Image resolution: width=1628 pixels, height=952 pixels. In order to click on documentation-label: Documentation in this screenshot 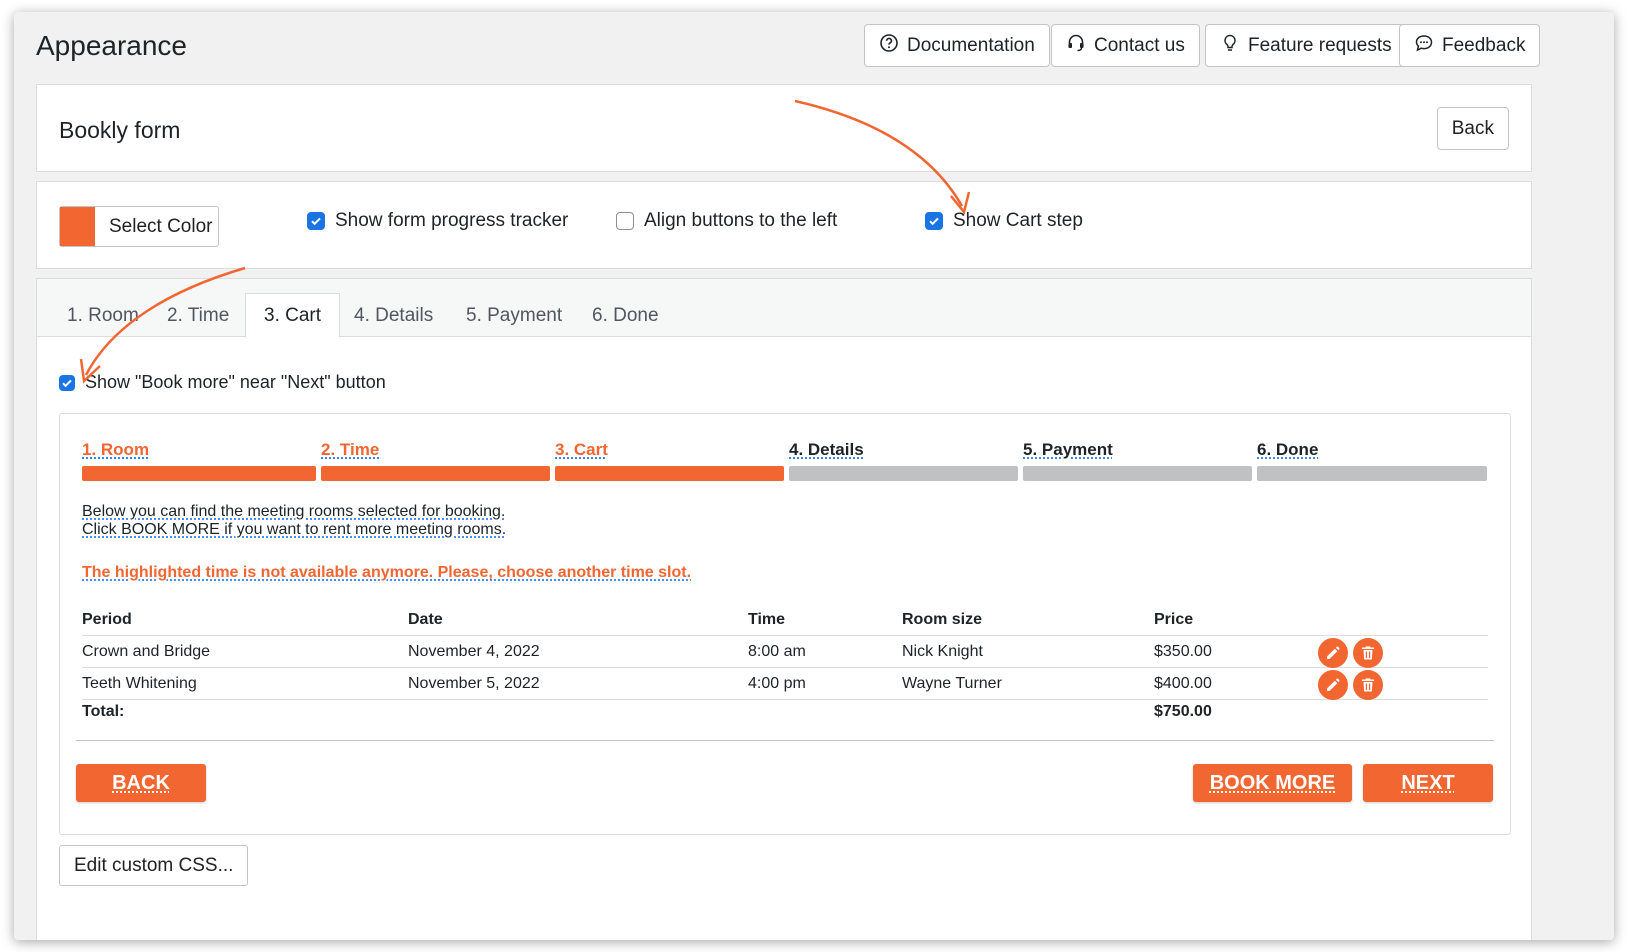, I will do `click(971, 45)`.